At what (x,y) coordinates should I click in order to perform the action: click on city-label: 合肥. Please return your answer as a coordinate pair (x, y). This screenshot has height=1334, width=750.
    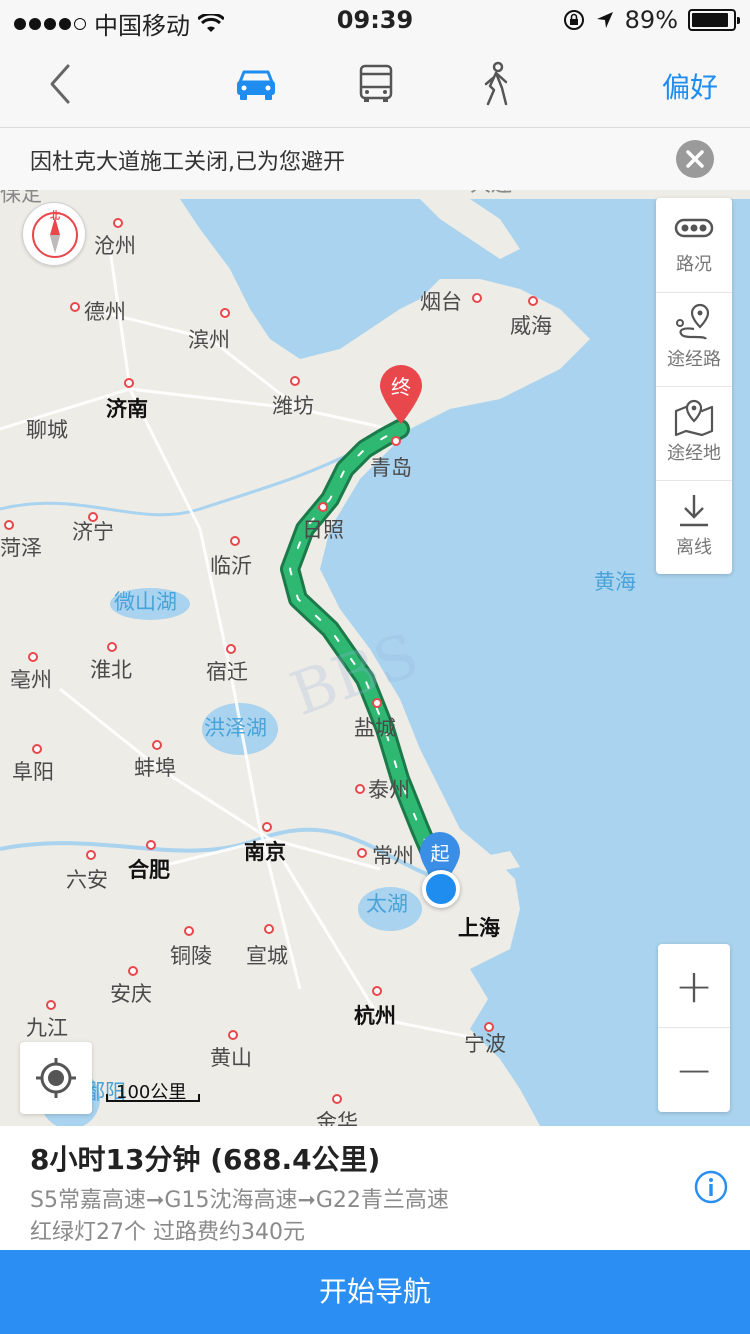
    Looking at the image, I should click on (149, 870).